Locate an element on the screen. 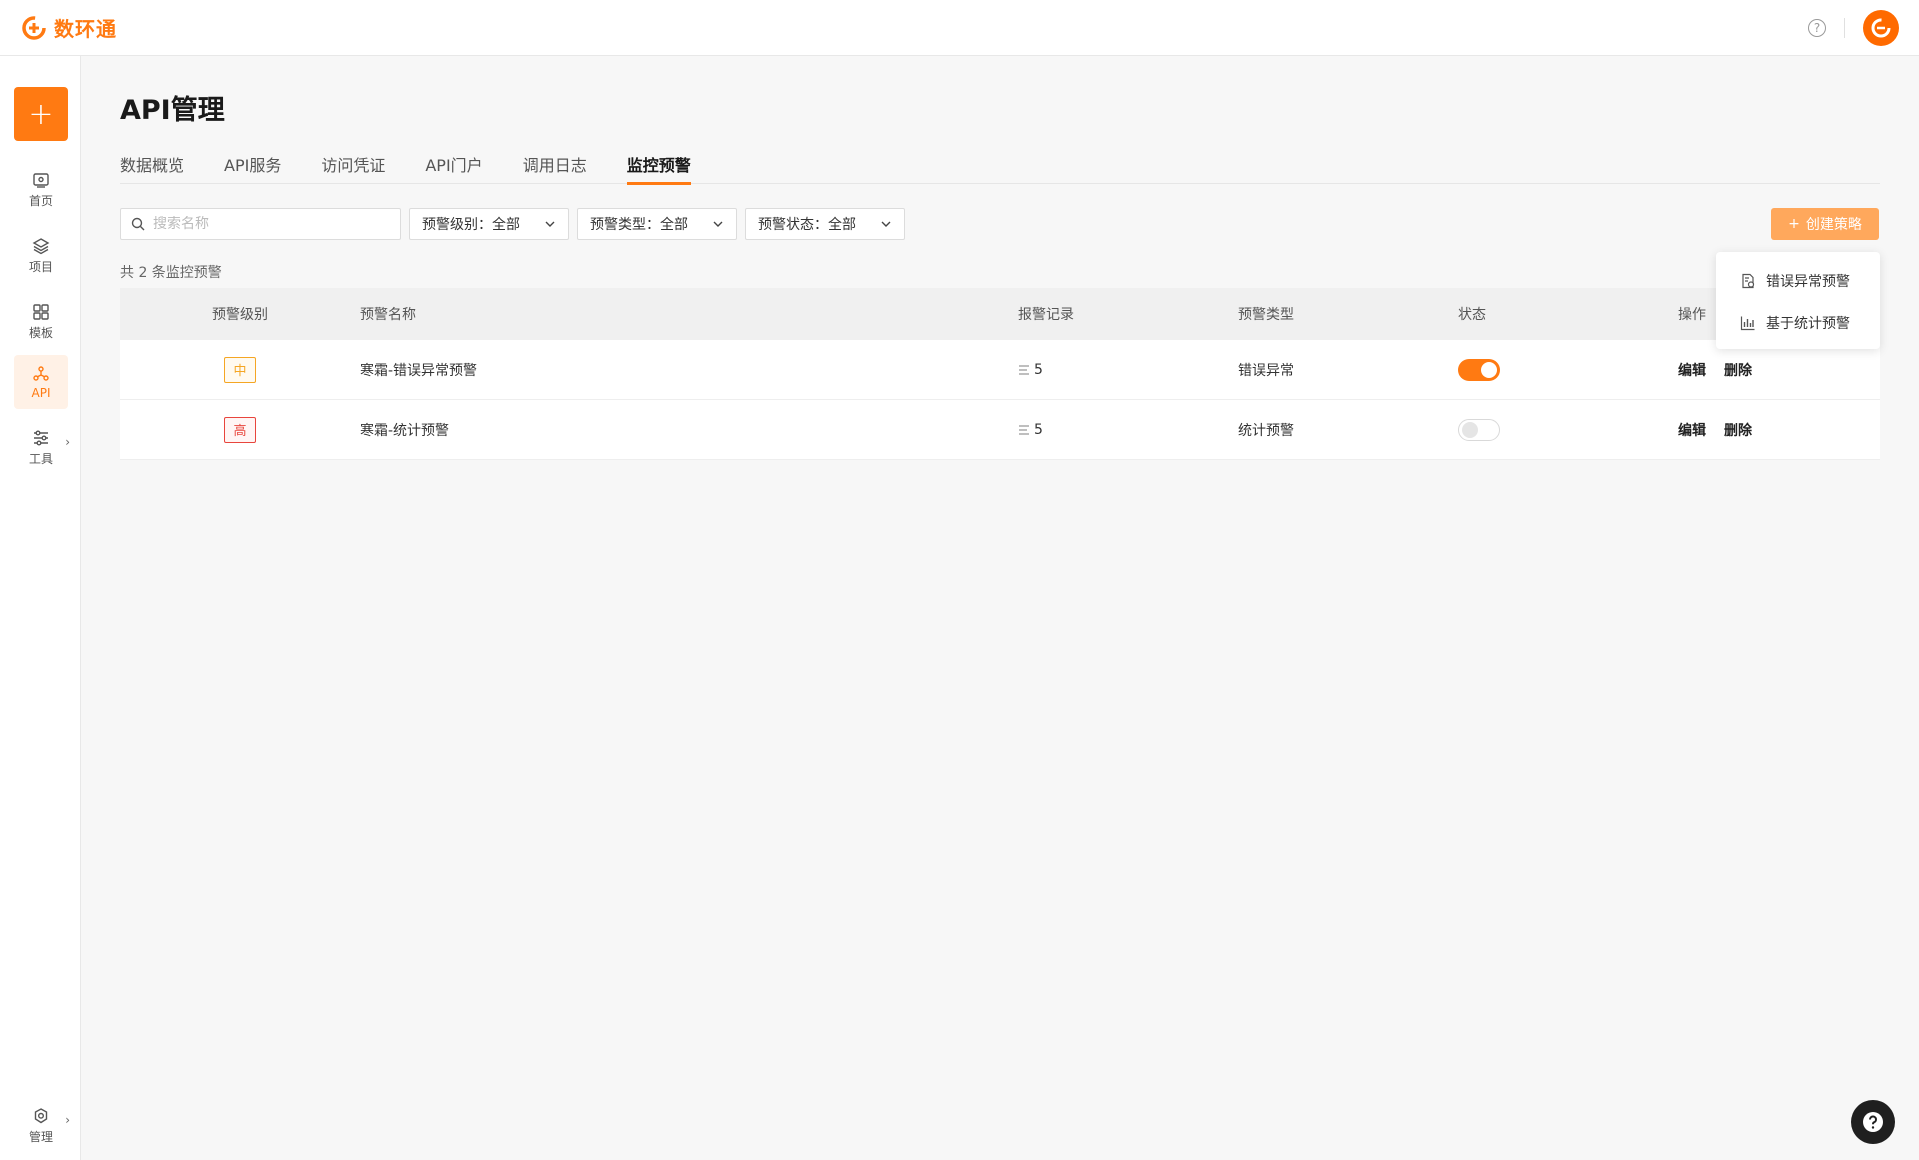 This screenshot has height=1160, width=1919. layers-icon is located at coordinates (41, 246).